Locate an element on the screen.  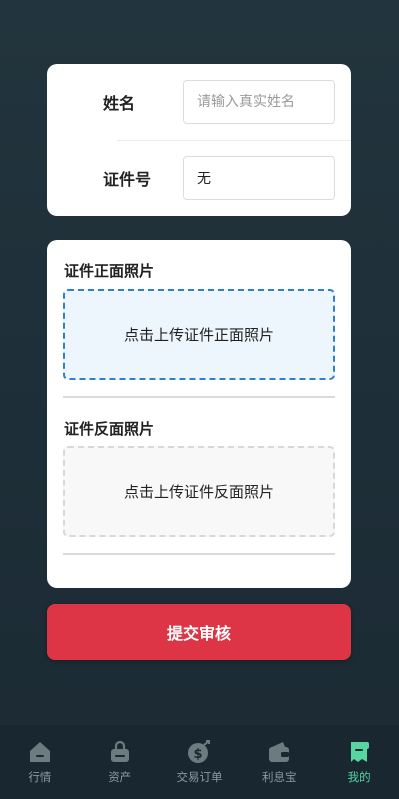
back-photo-title: 证件反面照片 is located at coordinates (109, 429).